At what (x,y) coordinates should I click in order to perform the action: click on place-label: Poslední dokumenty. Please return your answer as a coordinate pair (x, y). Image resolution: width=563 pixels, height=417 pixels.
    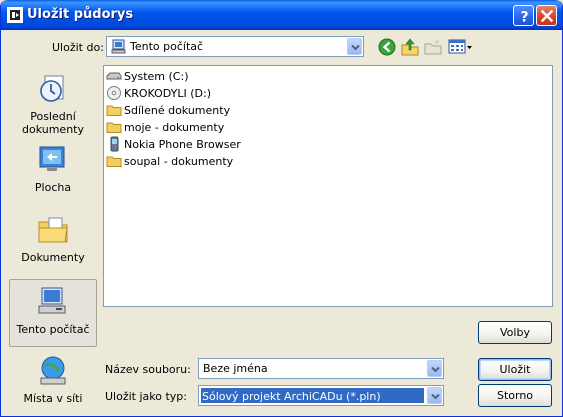
    Looking at the image, I should click on (53, 123).